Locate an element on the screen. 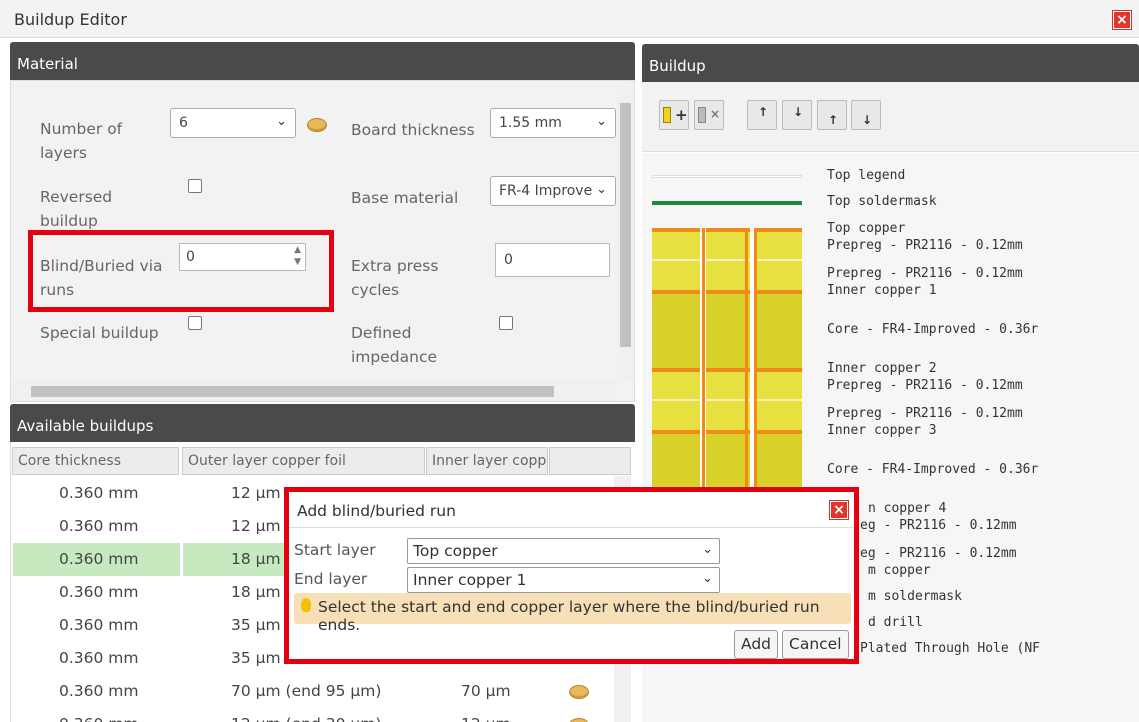 Image resolution: width=1139 pixels, height=722 pixels. plus-icon: + is located at coordinates (681, 115).